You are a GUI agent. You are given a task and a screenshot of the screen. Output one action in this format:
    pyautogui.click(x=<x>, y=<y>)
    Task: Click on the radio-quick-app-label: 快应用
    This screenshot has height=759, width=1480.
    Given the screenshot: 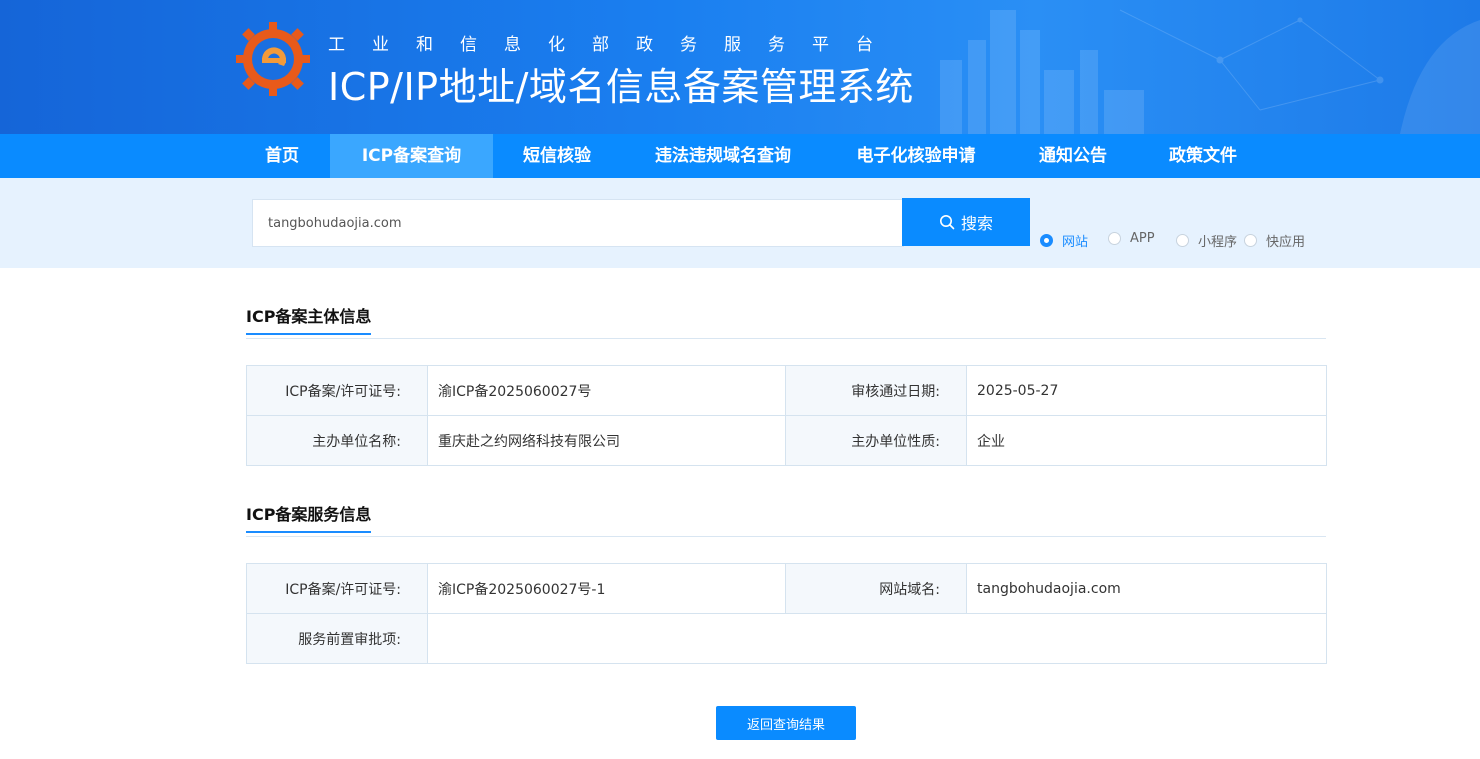 What is the action you would take?
    pyautogui.click(x=1286, y=242)
    